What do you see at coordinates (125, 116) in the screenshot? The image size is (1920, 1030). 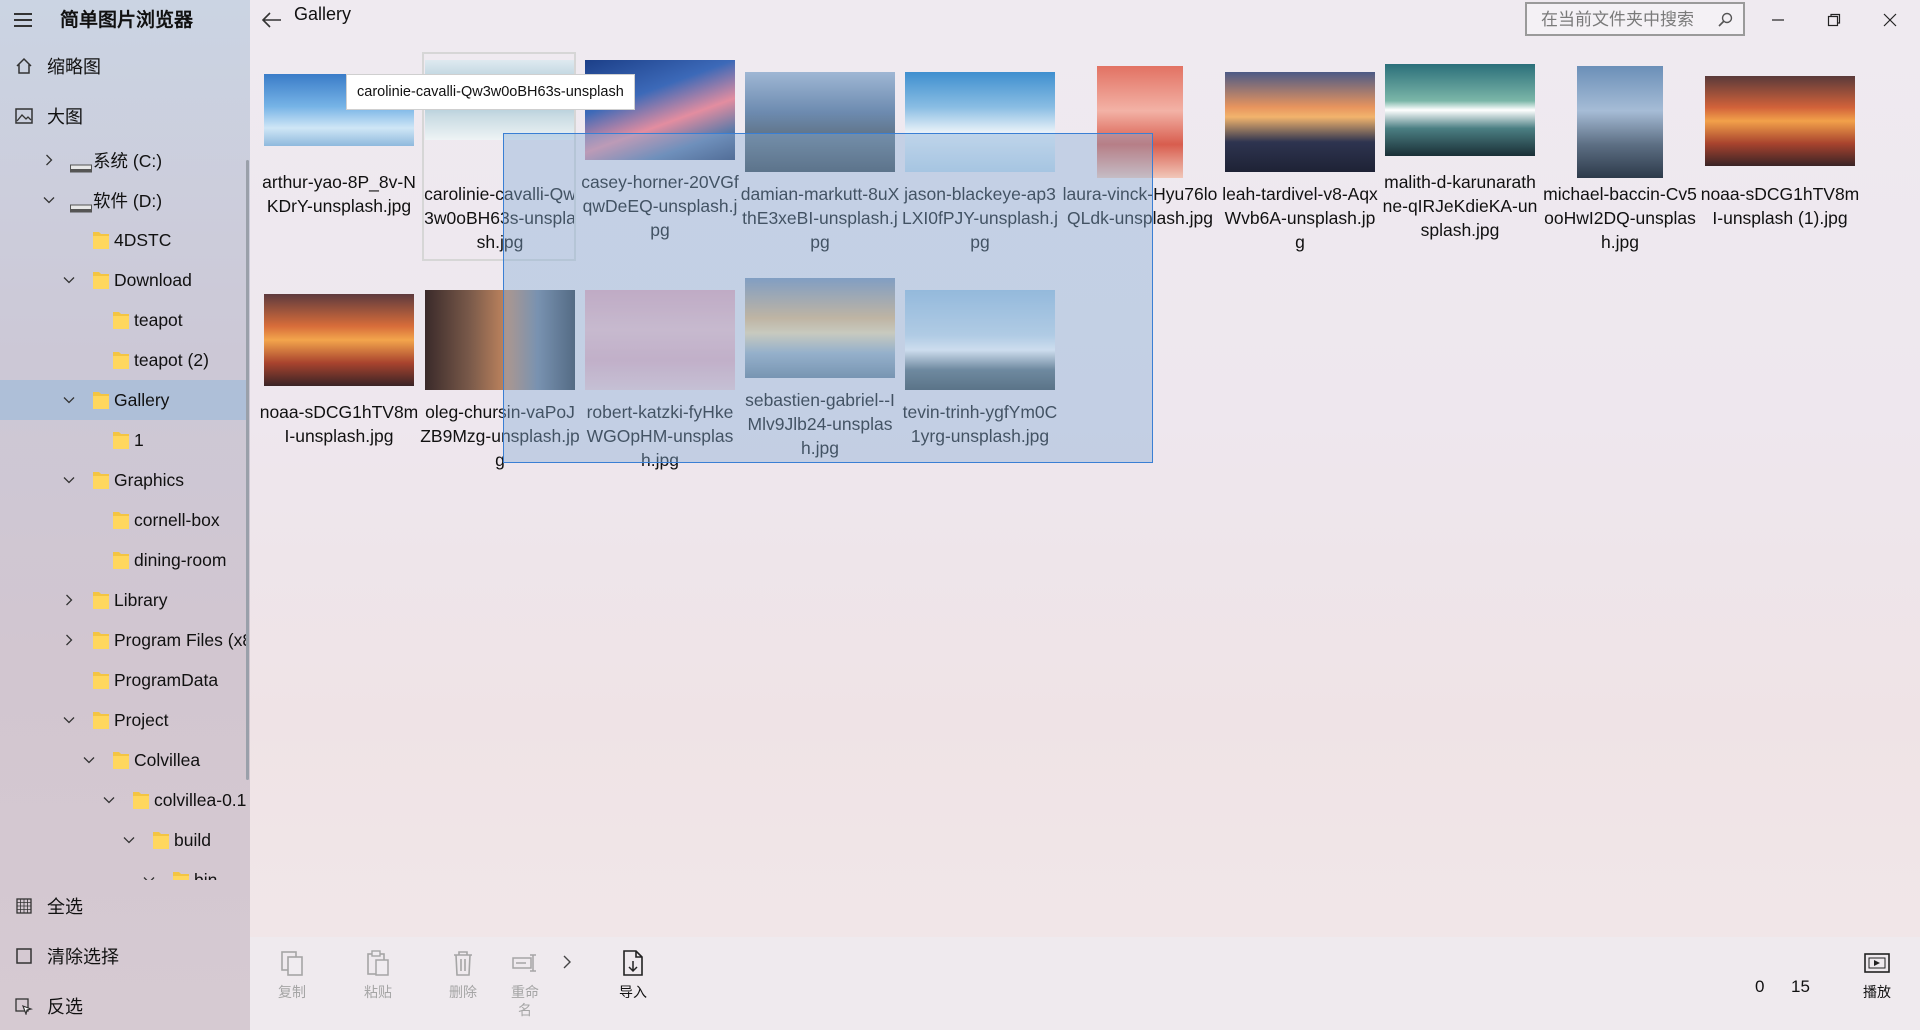 I see `nav-large: 大图` at bounding box center [125, 116].